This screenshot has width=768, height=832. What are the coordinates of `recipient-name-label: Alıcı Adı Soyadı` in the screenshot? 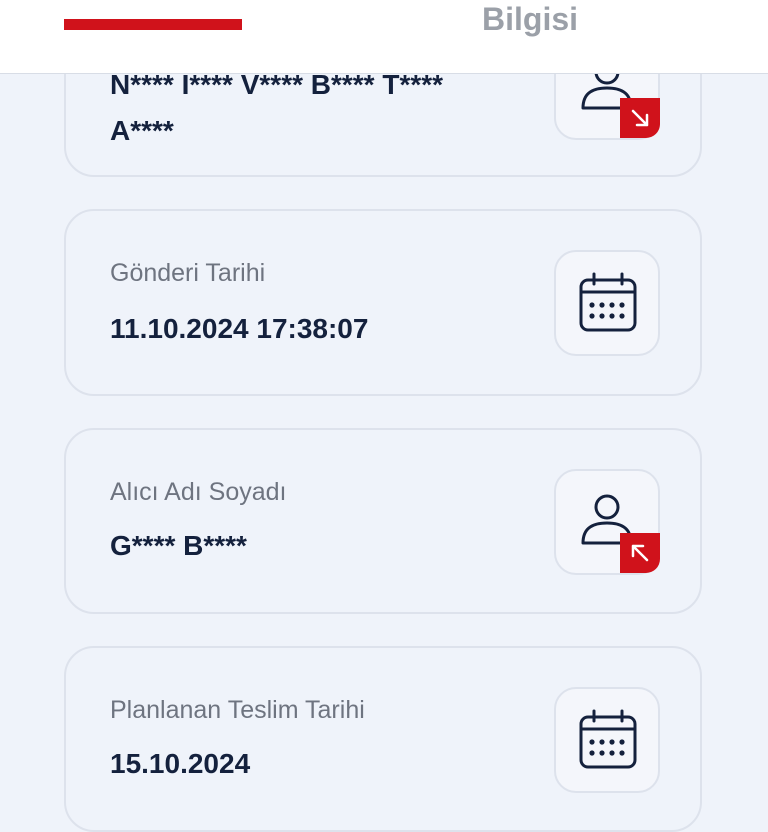 It's located at (198, 492).